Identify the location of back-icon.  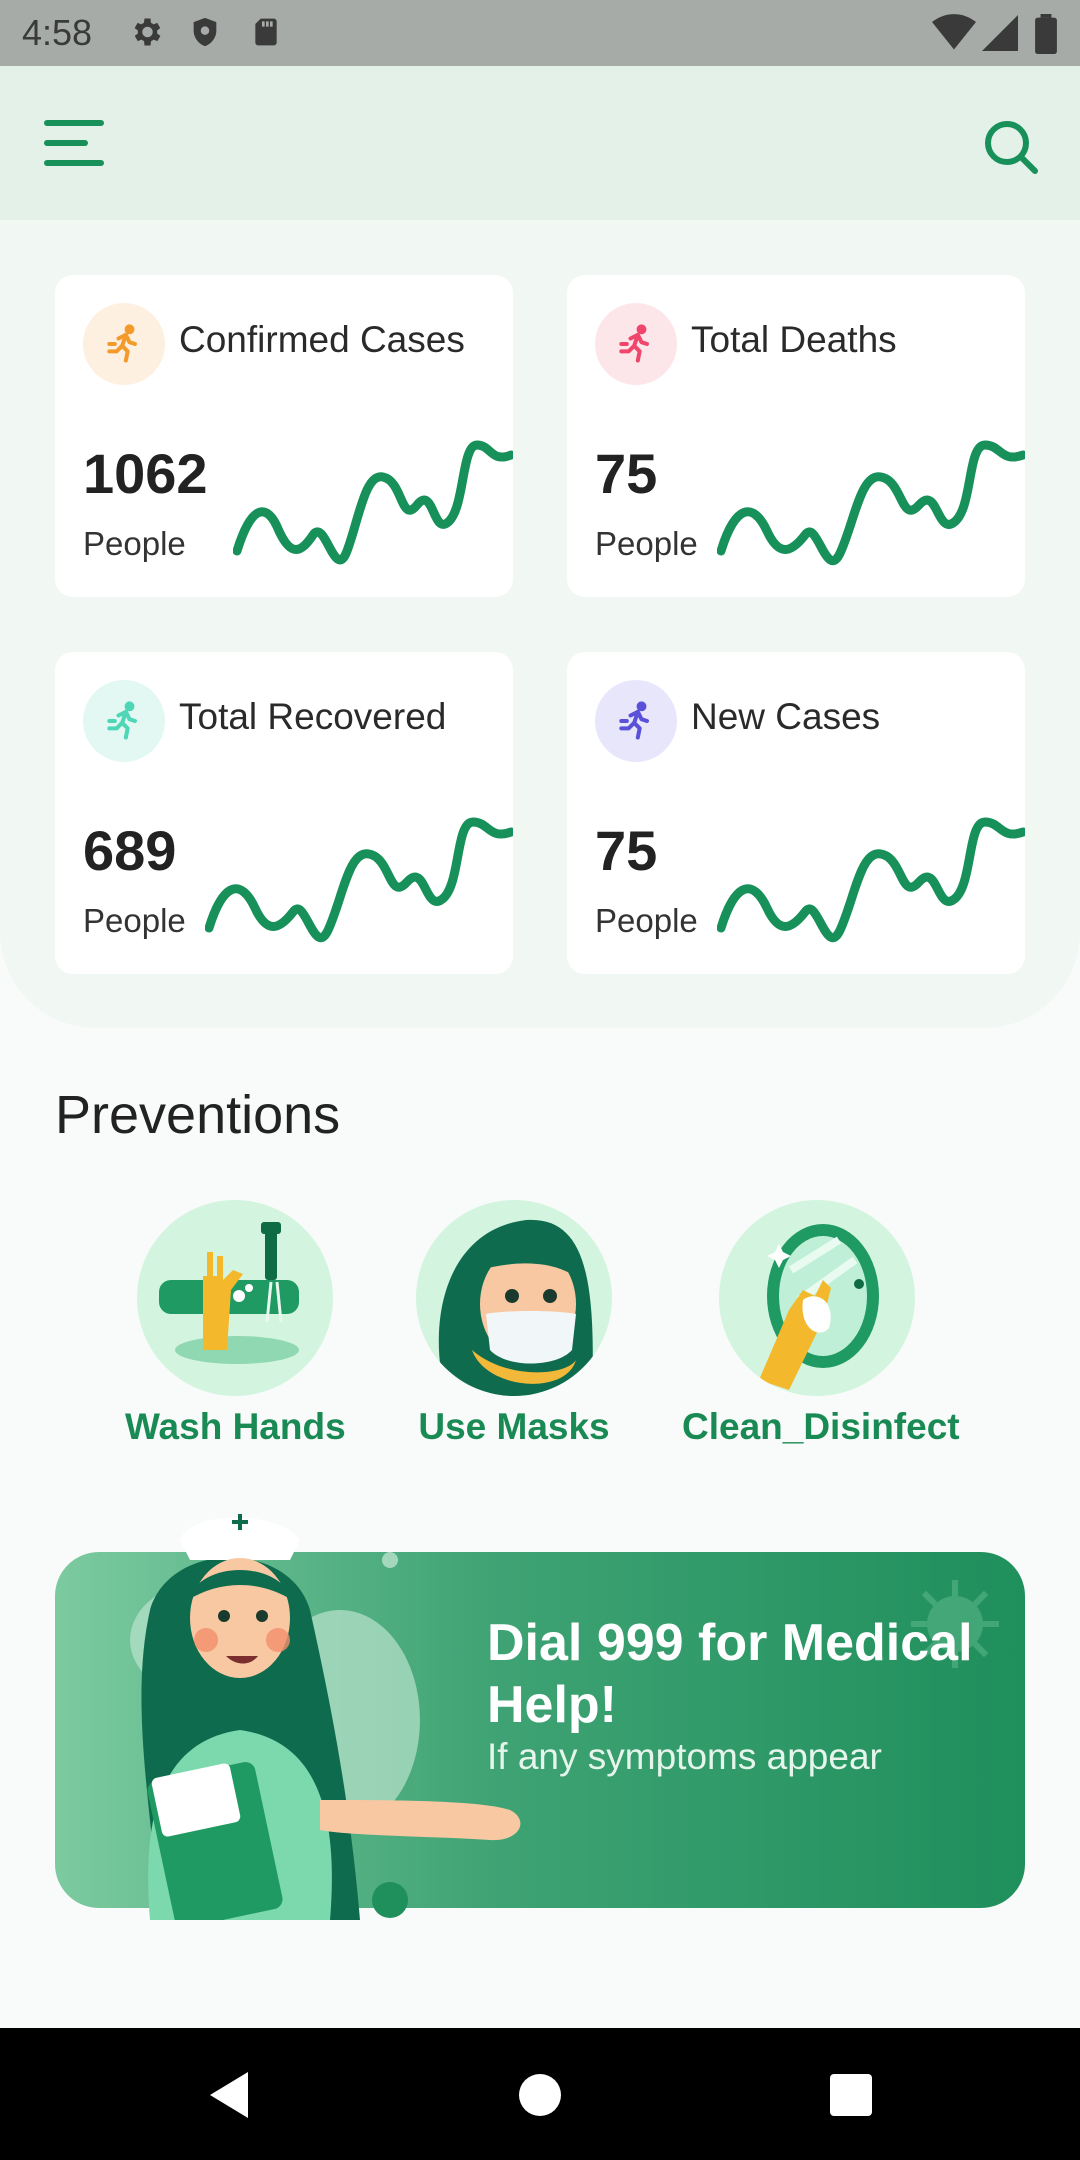
(233, 2095).